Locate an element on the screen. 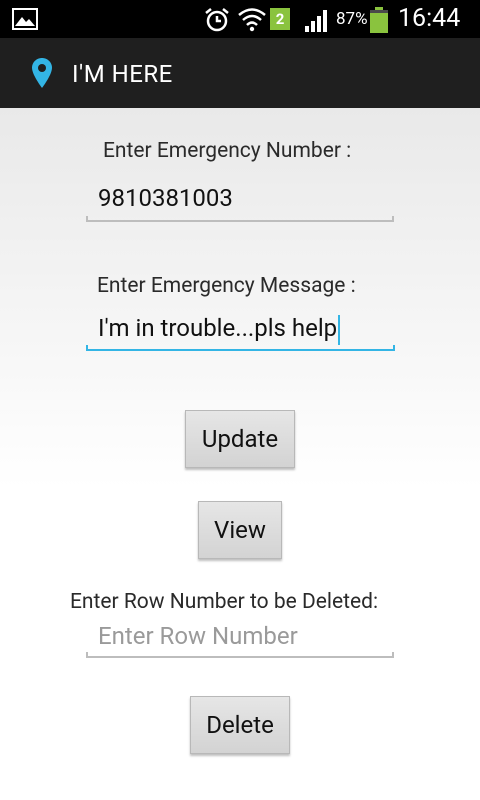  status-bar: 2 87% 16:44 is located at coordinates (240, 19).